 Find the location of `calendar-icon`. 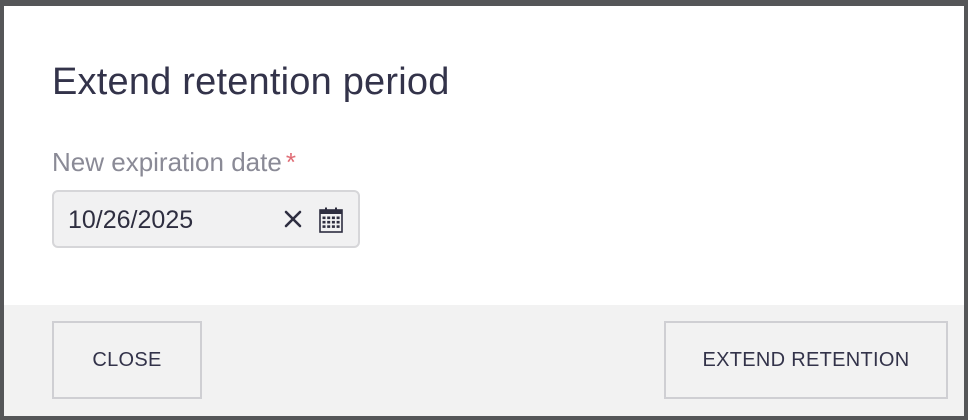

calendar-icon is located at coordinates (331, 220).